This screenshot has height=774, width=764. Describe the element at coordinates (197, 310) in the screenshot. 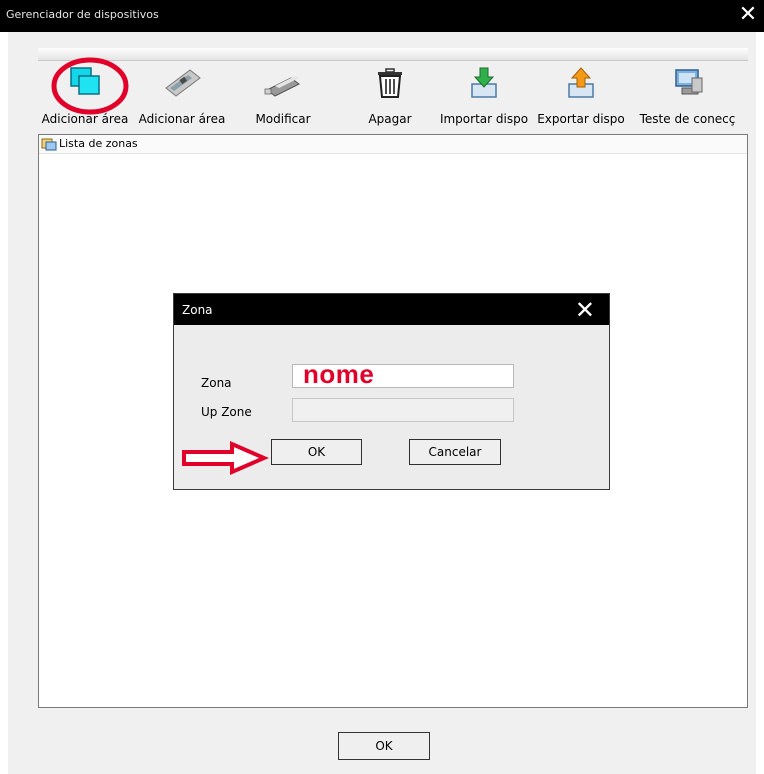

I see `dialog-title: Zona` at that location.